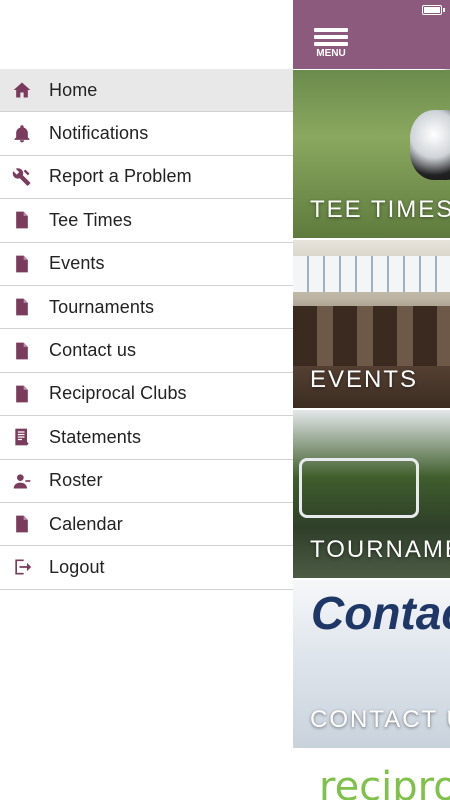 Image resolution: width=450 pixels, height=800 pixels. I want to click on tile-events: EVENTS, so click(371, 325).